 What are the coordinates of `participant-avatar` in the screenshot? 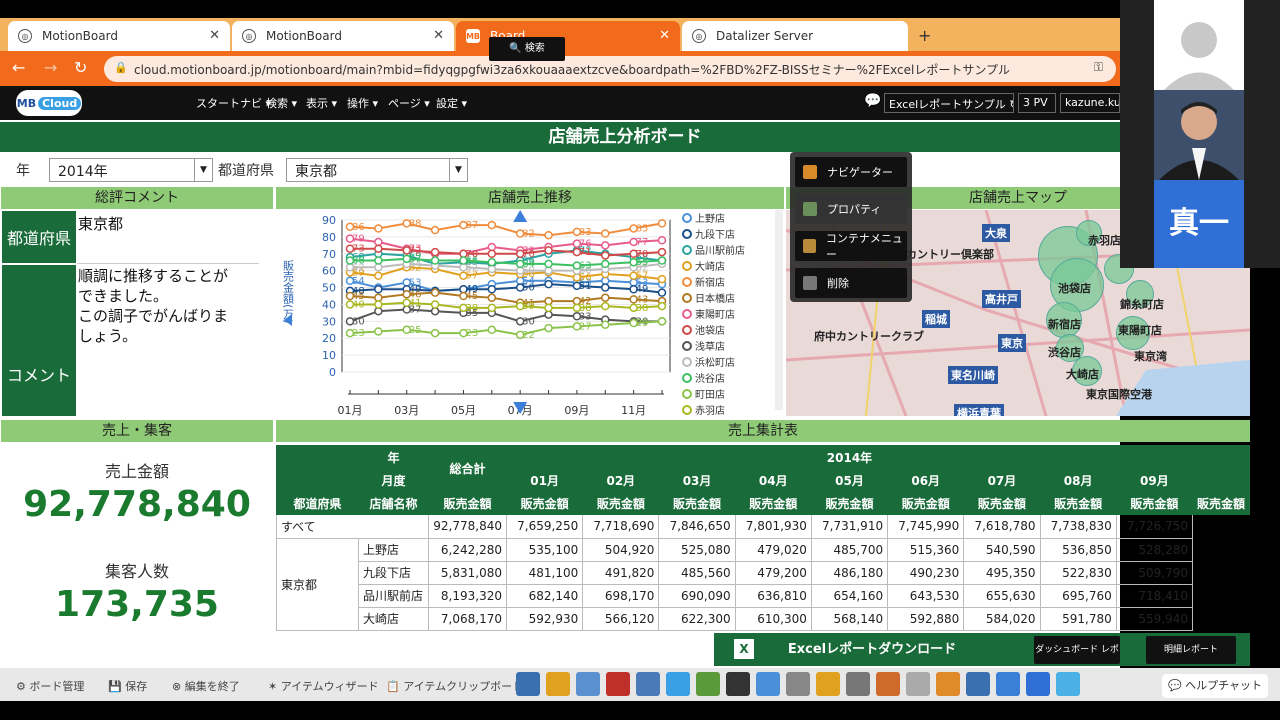 It's located at (1199, 45).